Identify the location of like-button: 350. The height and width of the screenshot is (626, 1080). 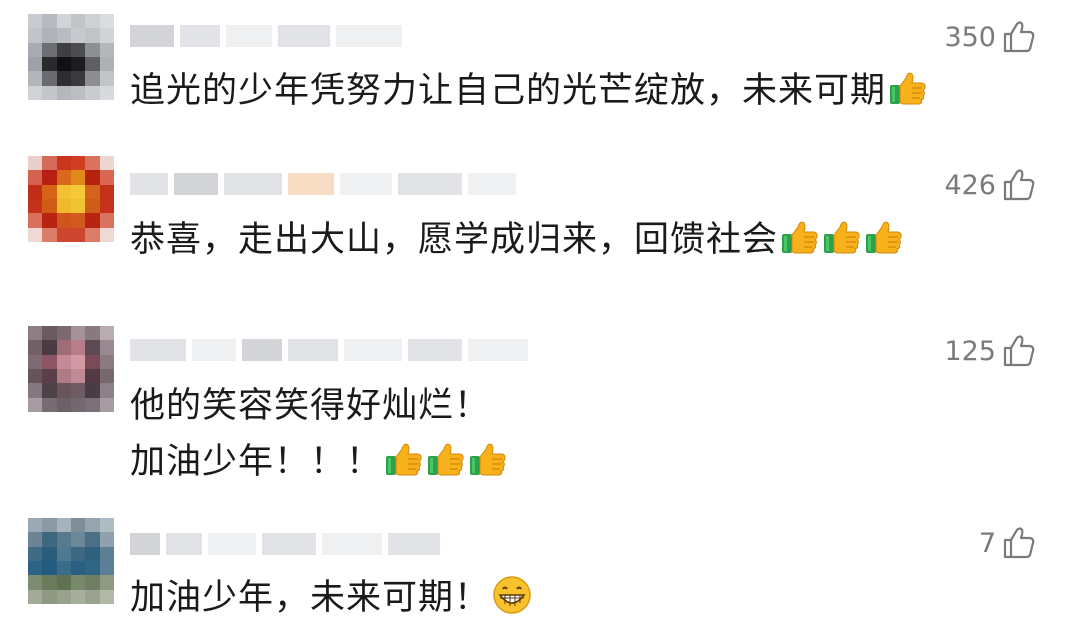
(990, 37).